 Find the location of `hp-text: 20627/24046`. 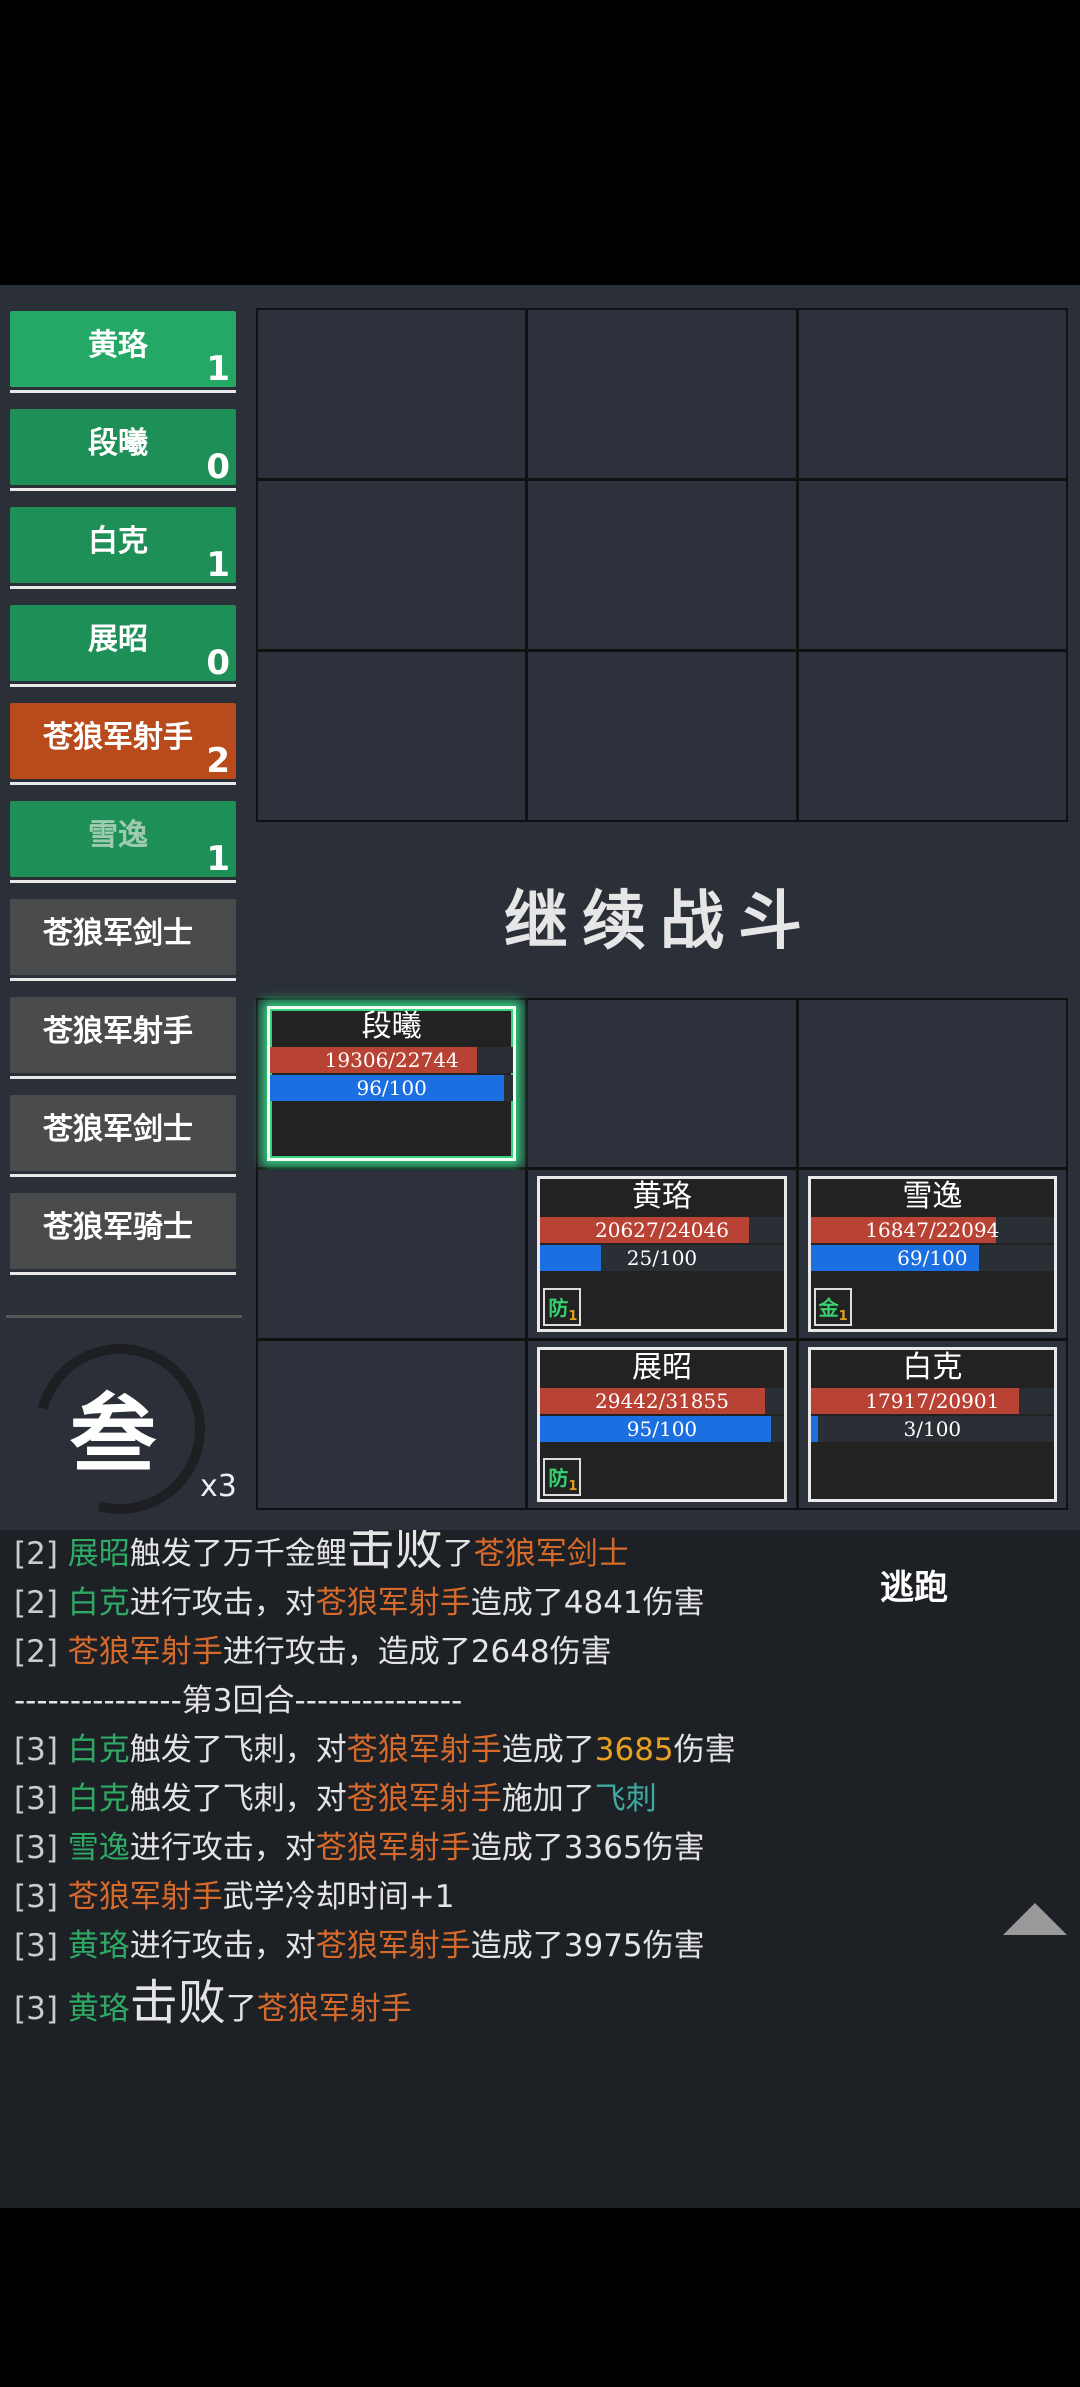

hp-text: 20627/24046 is located at coordinates (662, 1230).